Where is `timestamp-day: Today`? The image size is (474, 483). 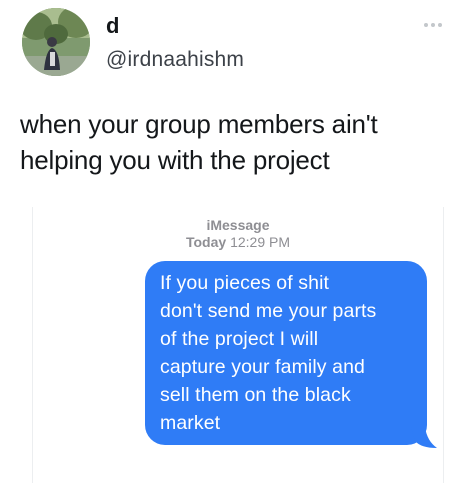 timestamp-day: Today is located at coordinates (206, 242).